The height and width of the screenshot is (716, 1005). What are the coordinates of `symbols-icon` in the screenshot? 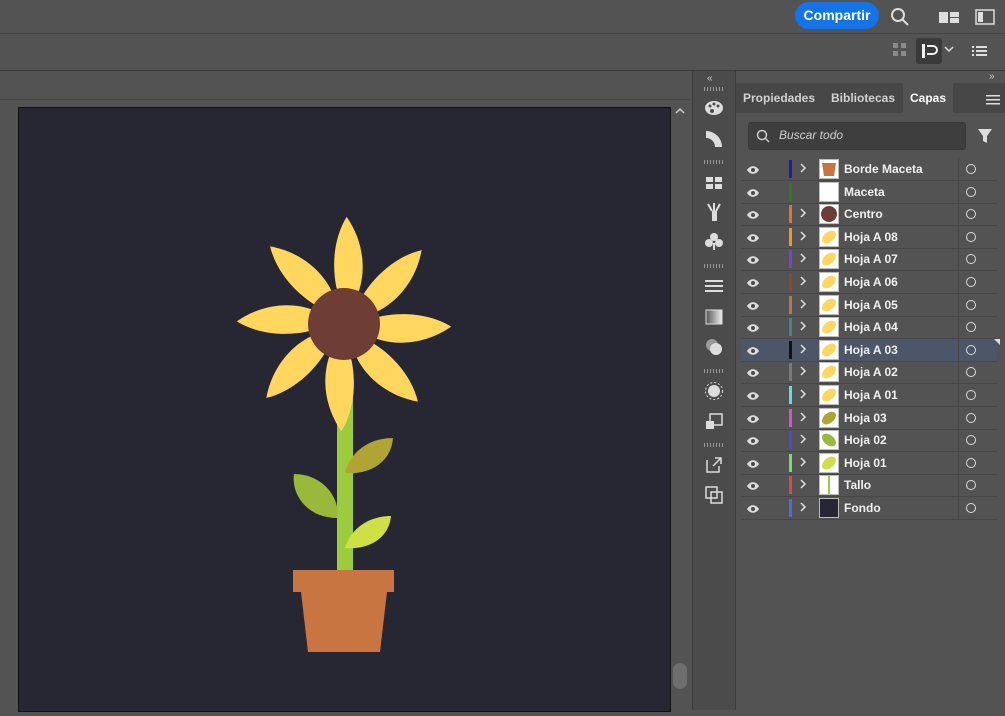 It's located at (714, 241).